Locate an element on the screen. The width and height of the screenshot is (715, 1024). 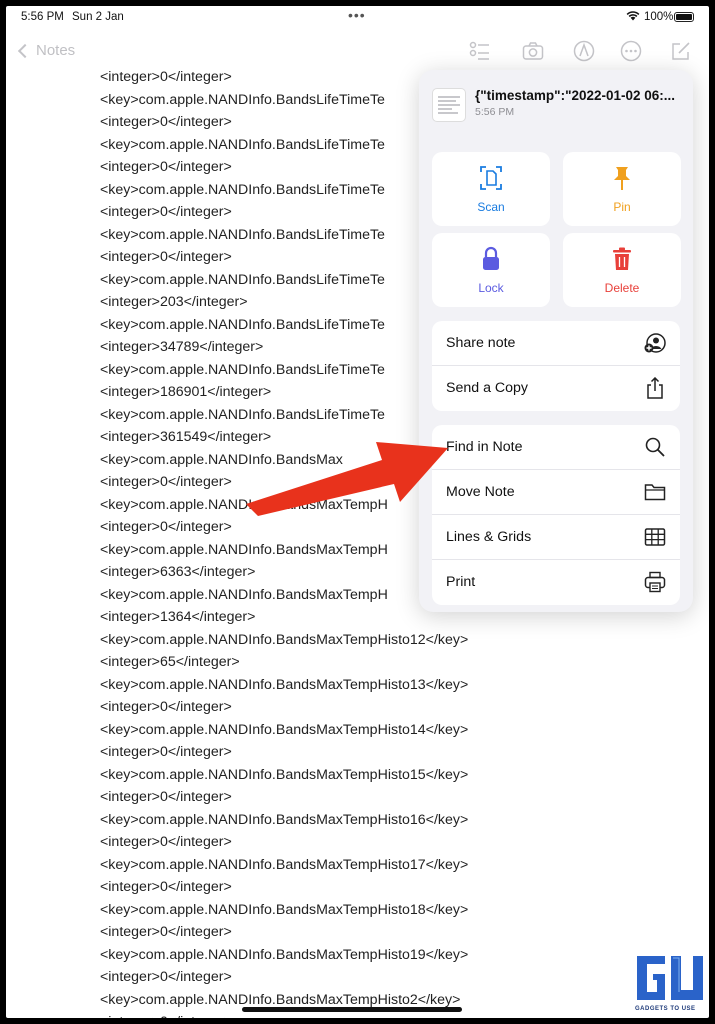
back-button-label: Notes is located at coordinates (56, 50).